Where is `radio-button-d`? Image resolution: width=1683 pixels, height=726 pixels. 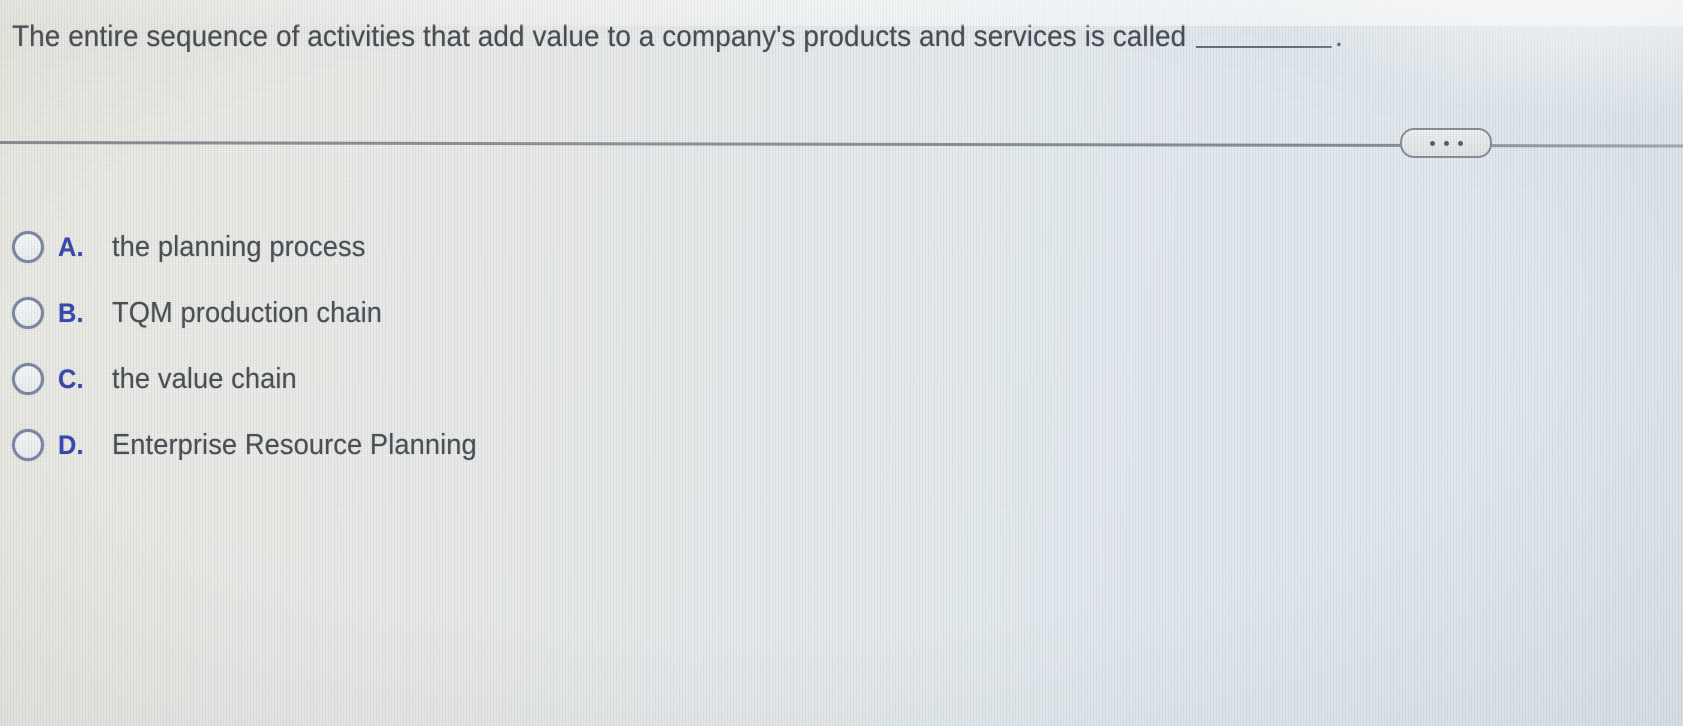
radio-button-d is located at coordinates (28, 445).